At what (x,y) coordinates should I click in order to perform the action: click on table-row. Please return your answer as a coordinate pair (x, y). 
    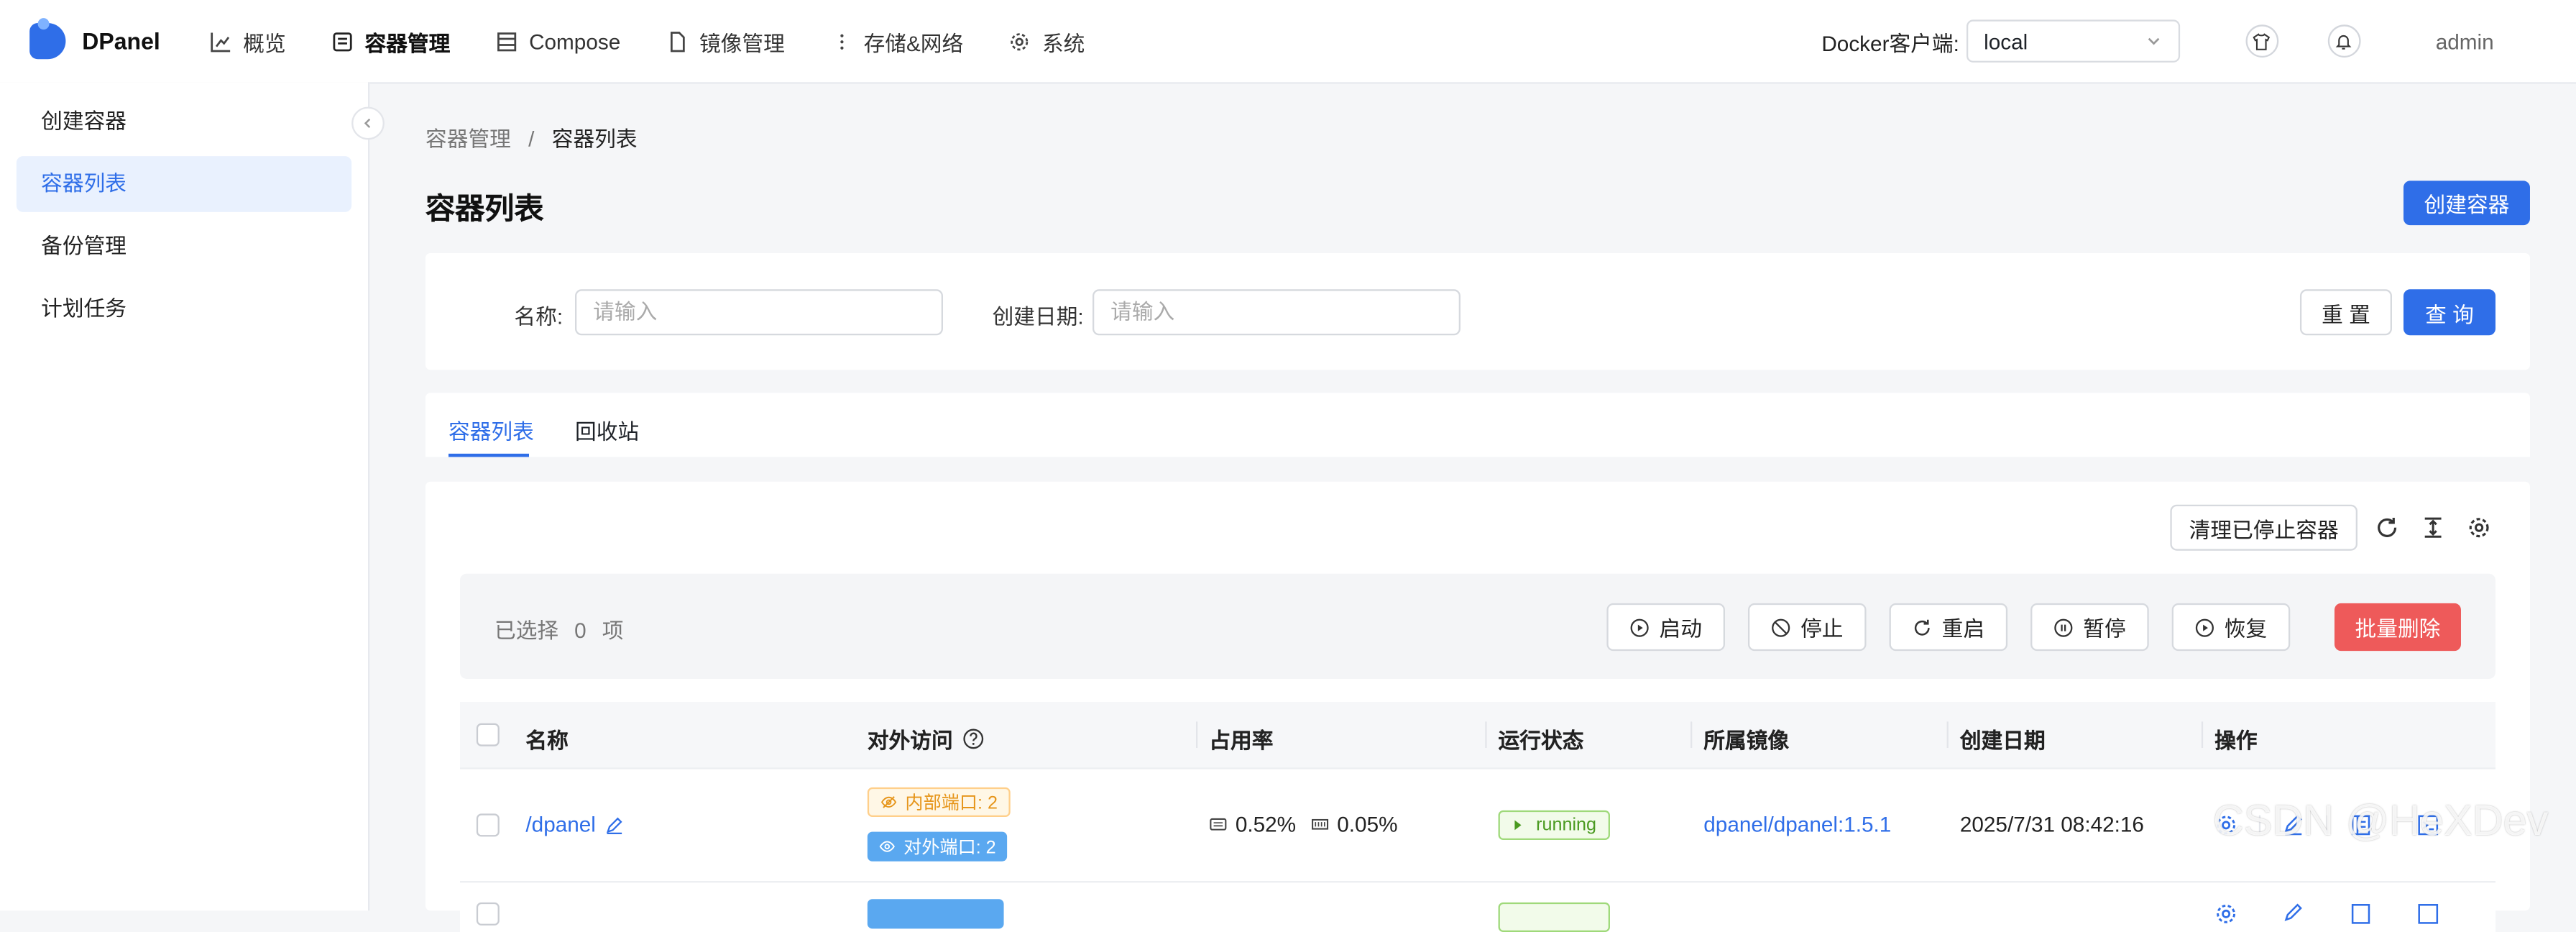
    Looking at the image, I should click on (1477, 907).